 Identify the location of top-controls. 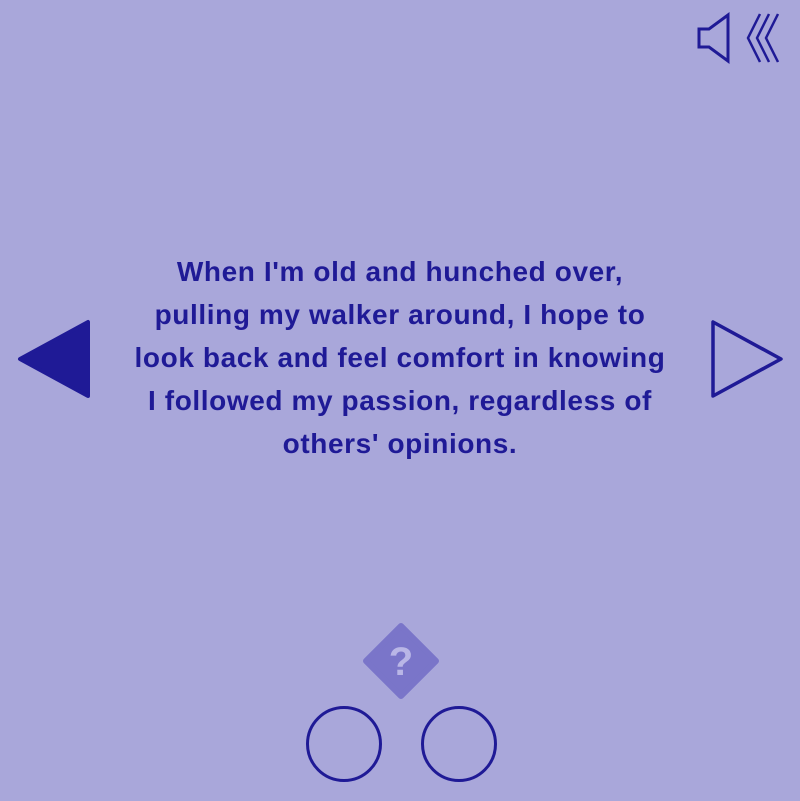
(740, 38).